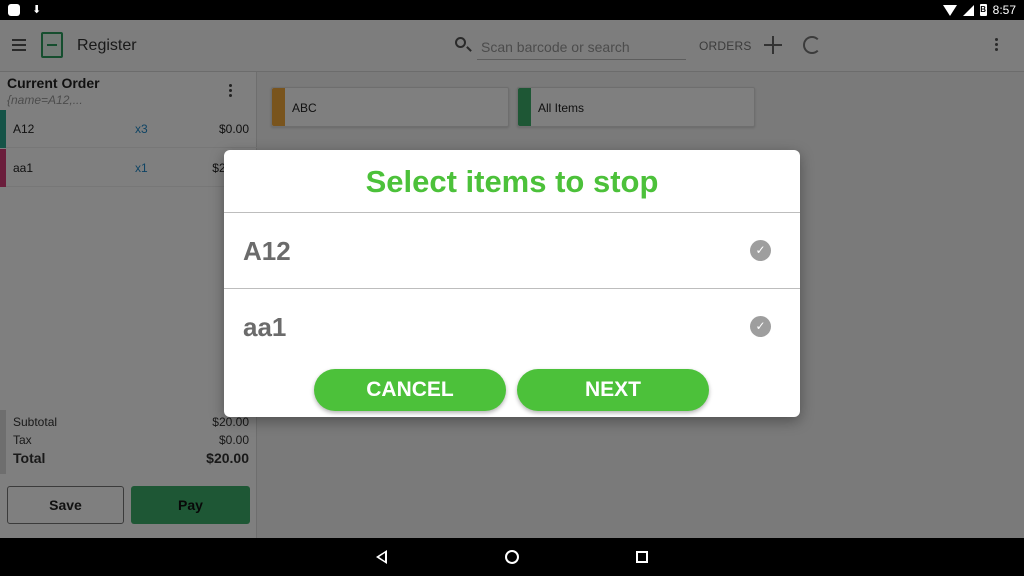 The height and width of the screenshot is (576, 1024). What do you see at coordinates (1004, 10) in the screenshot?
I see `status-time: 8:57` at bounding box center [1004, 10].